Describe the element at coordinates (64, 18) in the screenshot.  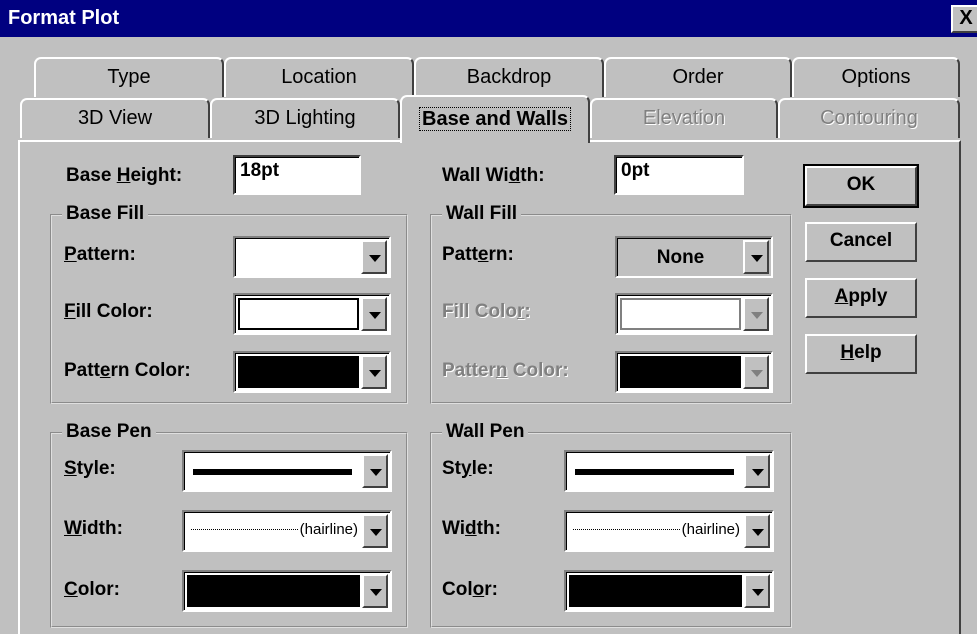
I see `window-title: Format Plot` at that location.